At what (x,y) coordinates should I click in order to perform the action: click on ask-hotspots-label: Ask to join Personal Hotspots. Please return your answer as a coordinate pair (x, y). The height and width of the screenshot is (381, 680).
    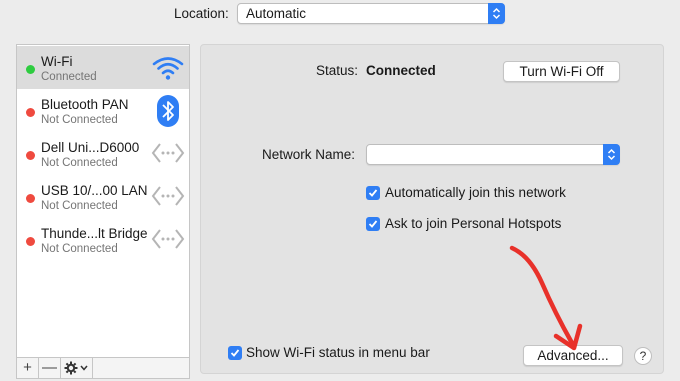
    Looking at the image, I should click on (473, 223).